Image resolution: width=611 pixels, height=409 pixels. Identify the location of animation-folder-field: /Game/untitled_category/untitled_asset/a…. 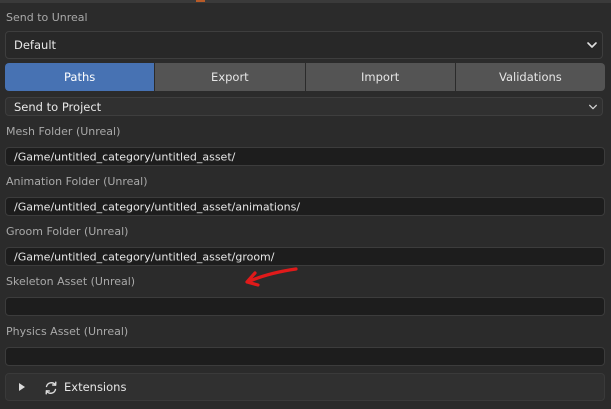
(305, 206).